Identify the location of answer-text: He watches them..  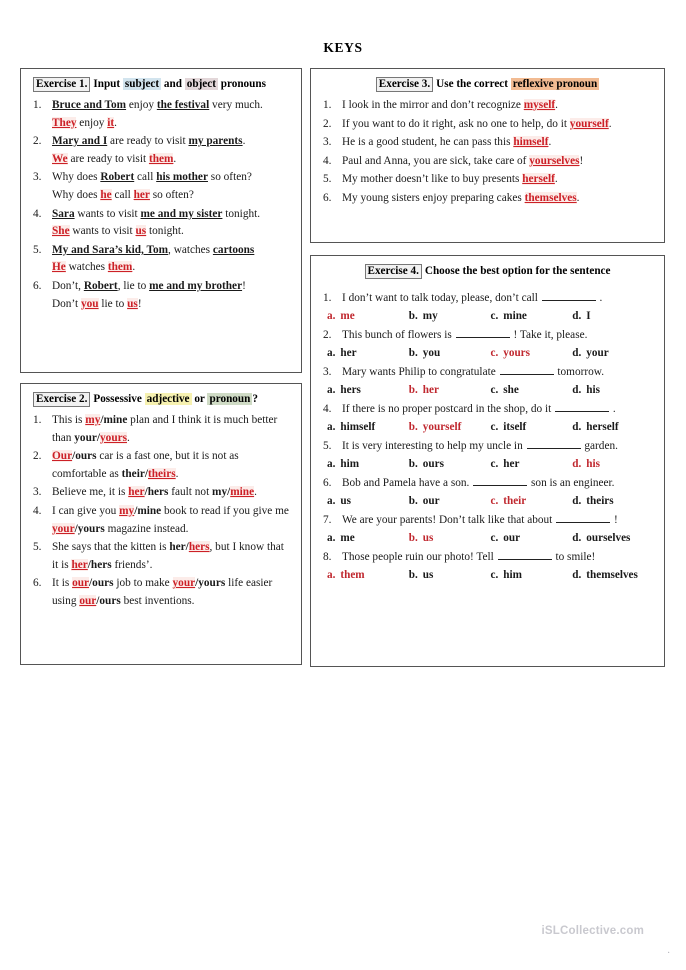
(171, 268).